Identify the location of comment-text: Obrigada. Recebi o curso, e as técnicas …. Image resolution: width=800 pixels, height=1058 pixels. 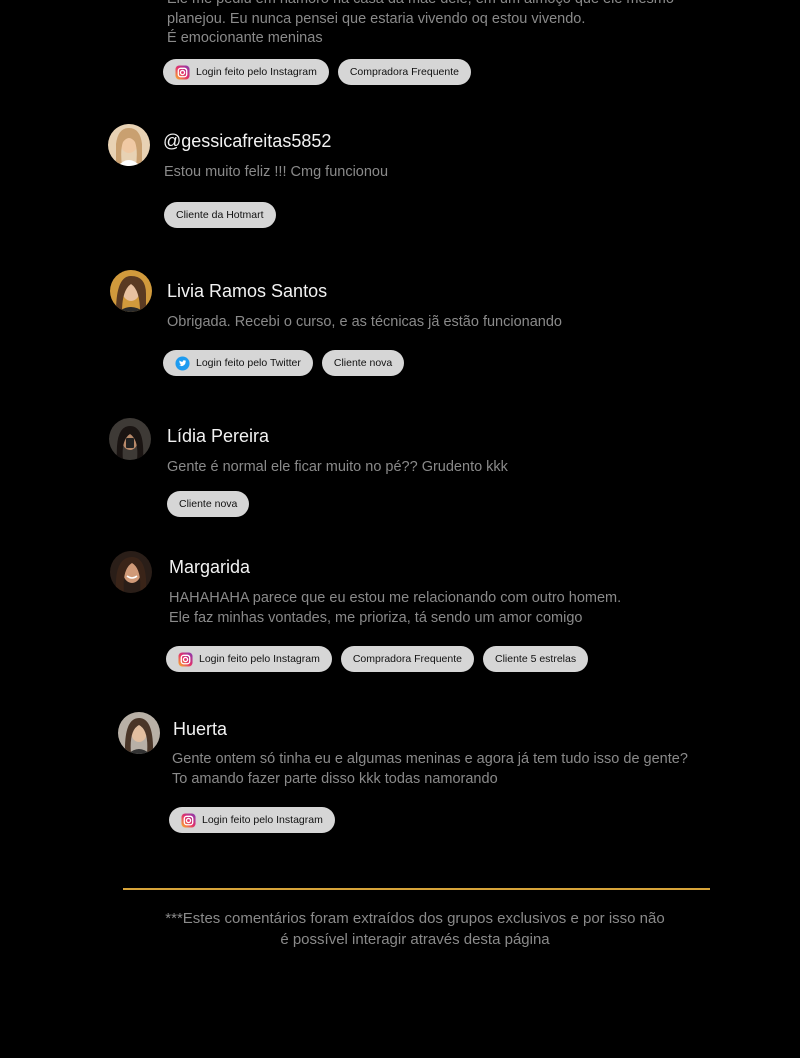
(364, 323).